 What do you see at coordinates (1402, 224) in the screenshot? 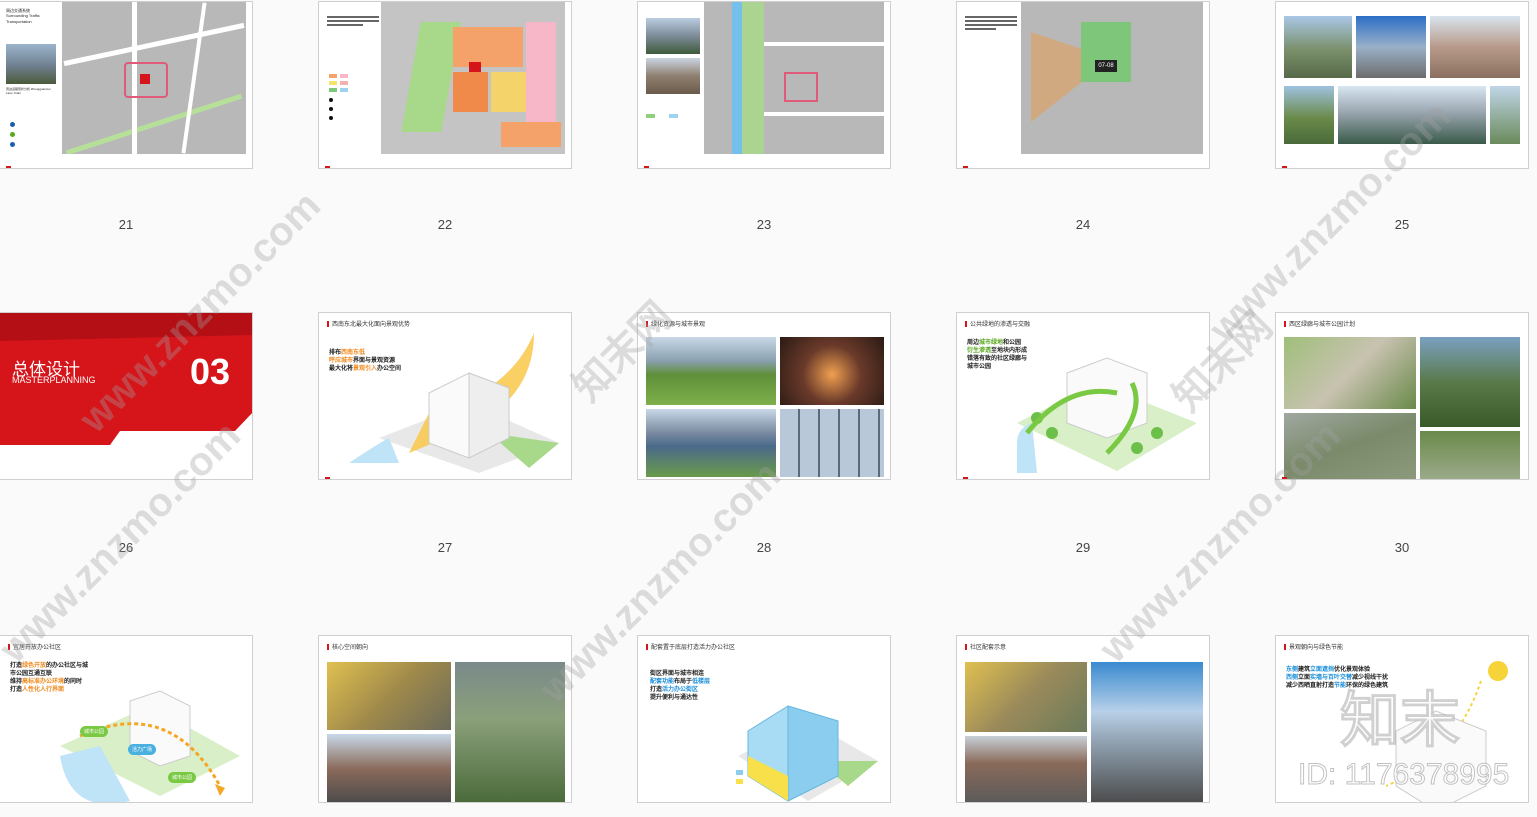
I see `slide-number: 25` at bounding box center [1402, 224].